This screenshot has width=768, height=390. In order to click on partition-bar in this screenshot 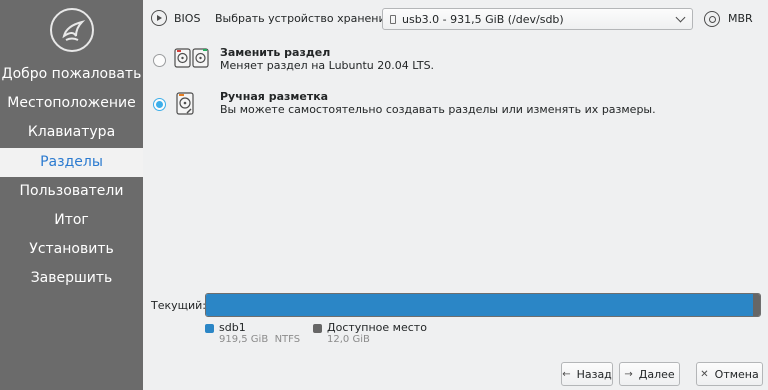, I will do `click(483, 305)`.